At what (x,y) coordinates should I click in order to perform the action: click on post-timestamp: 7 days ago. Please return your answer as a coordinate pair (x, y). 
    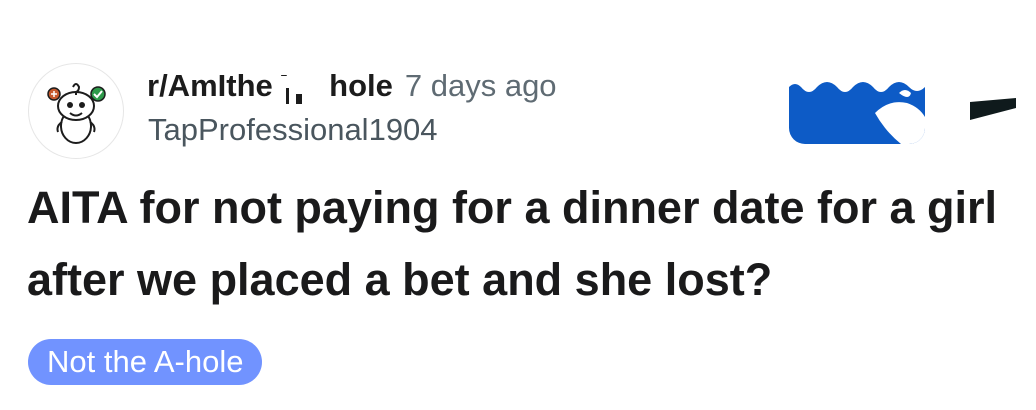
    Looking at the image, I should click on (480, 85).